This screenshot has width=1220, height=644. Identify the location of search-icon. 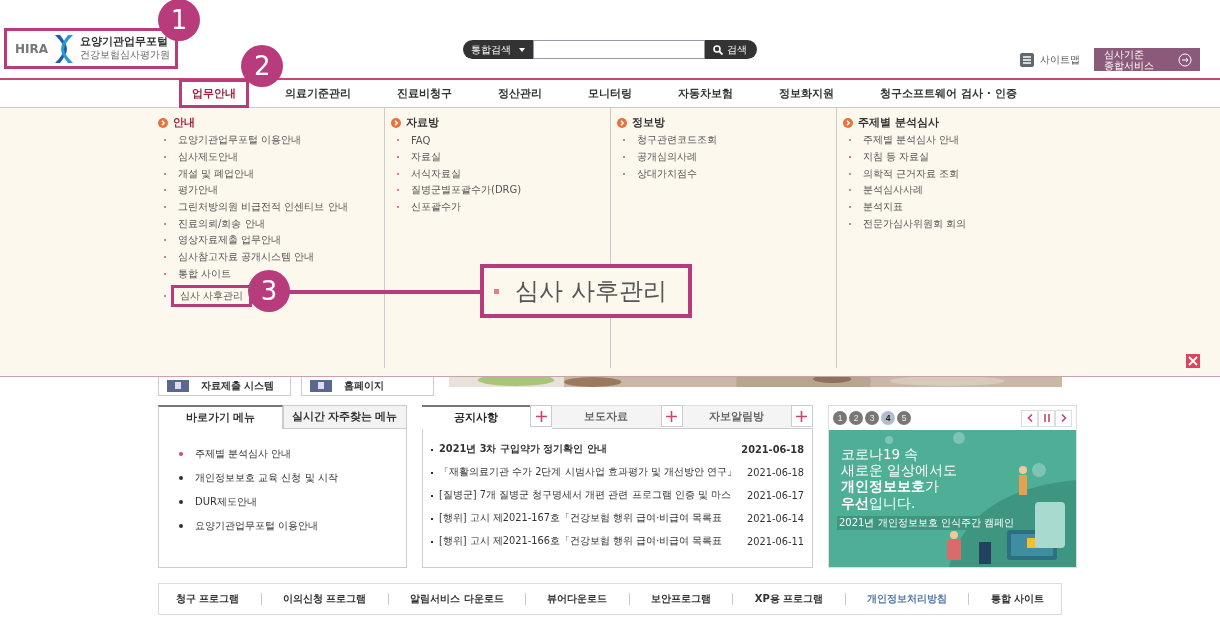
(718, 49).